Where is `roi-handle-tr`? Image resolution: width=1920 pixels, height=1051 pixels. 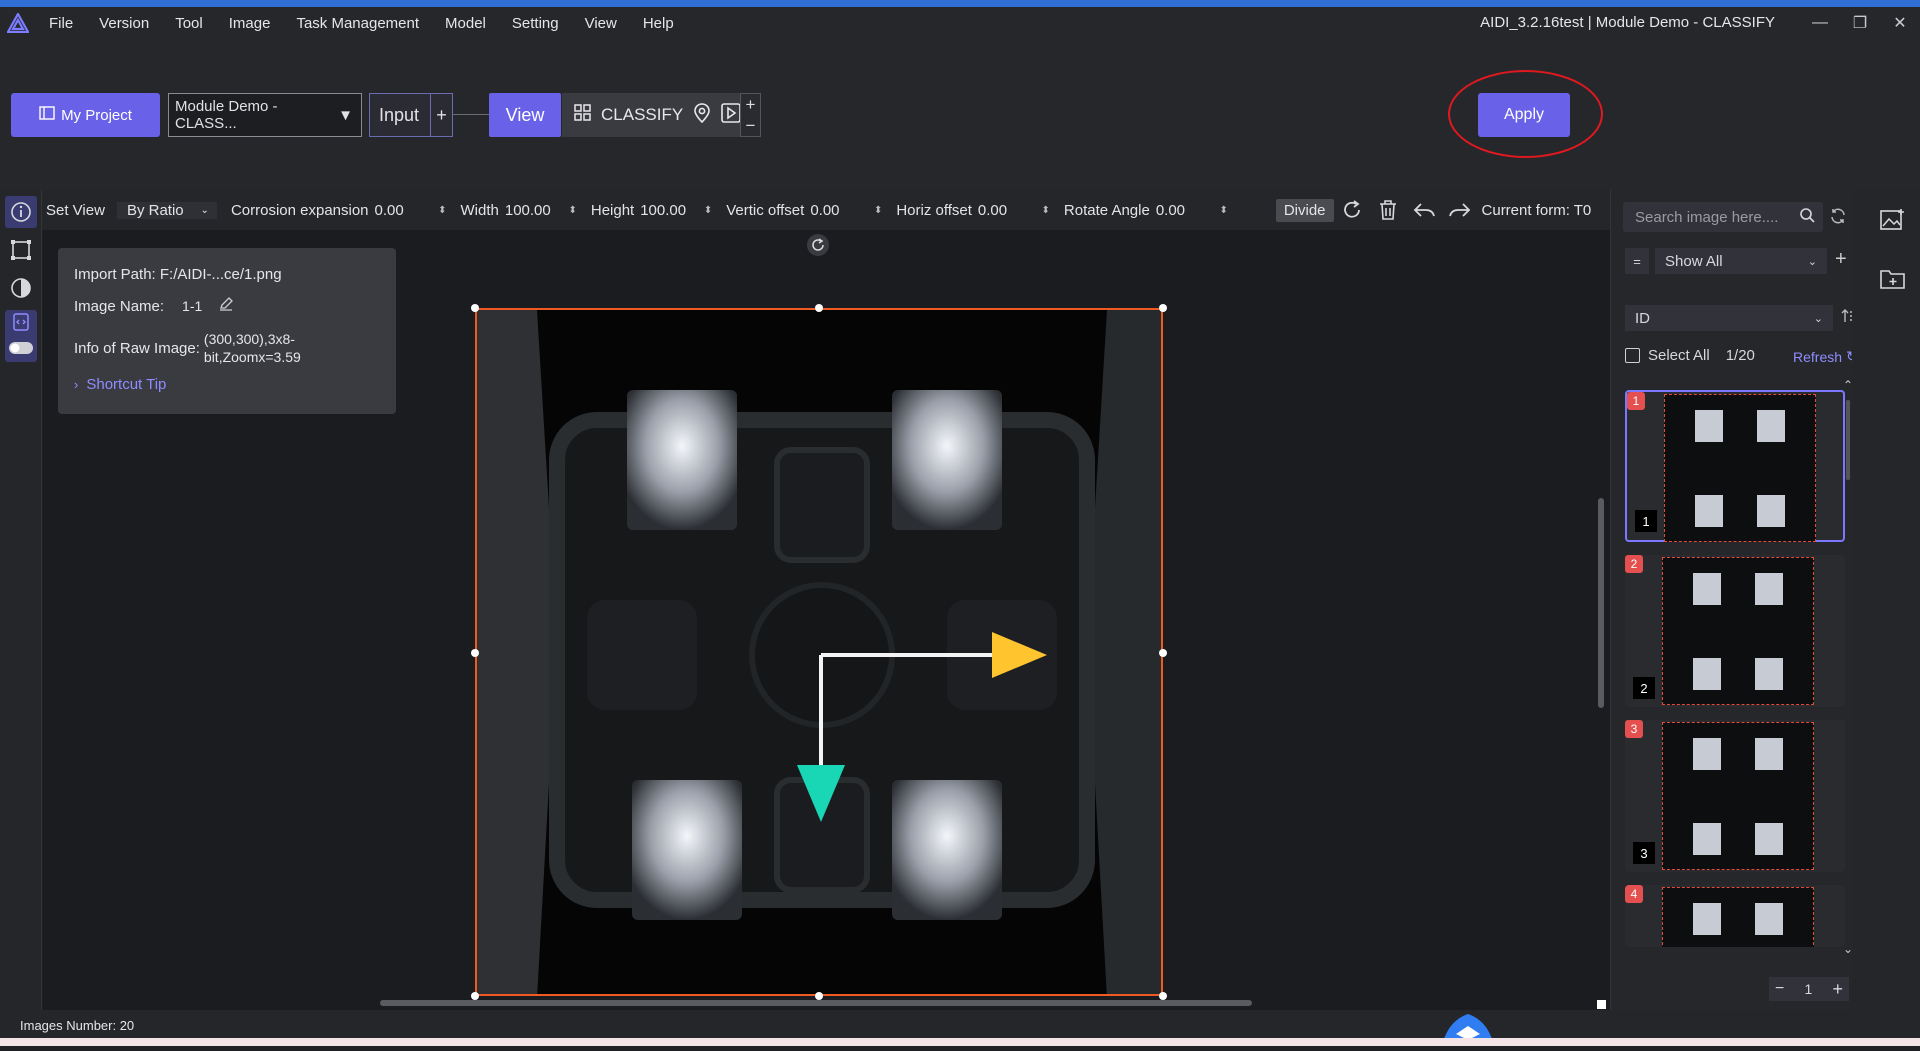 roi-handle-tr is located at coordinates (1163, 308).